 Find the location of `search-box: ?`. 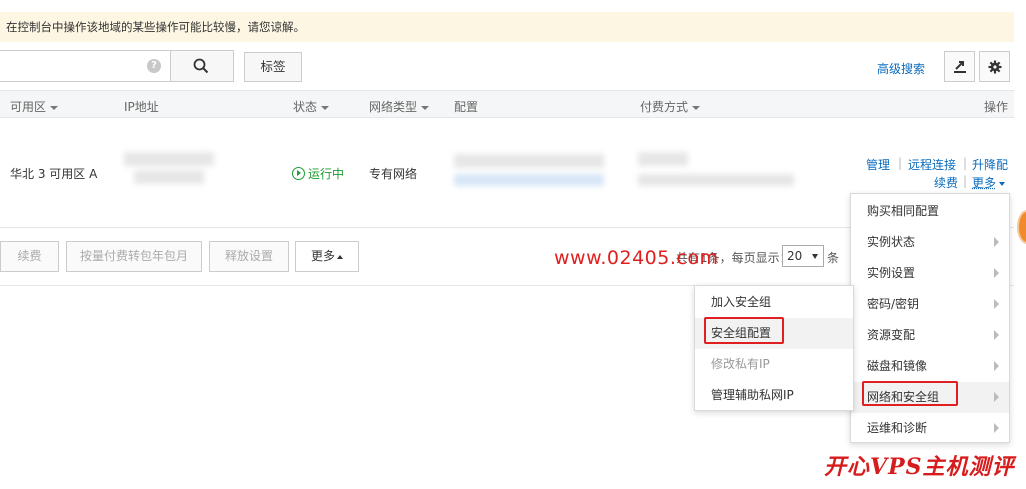

search-box: ? is located at coordinates (117, 66).